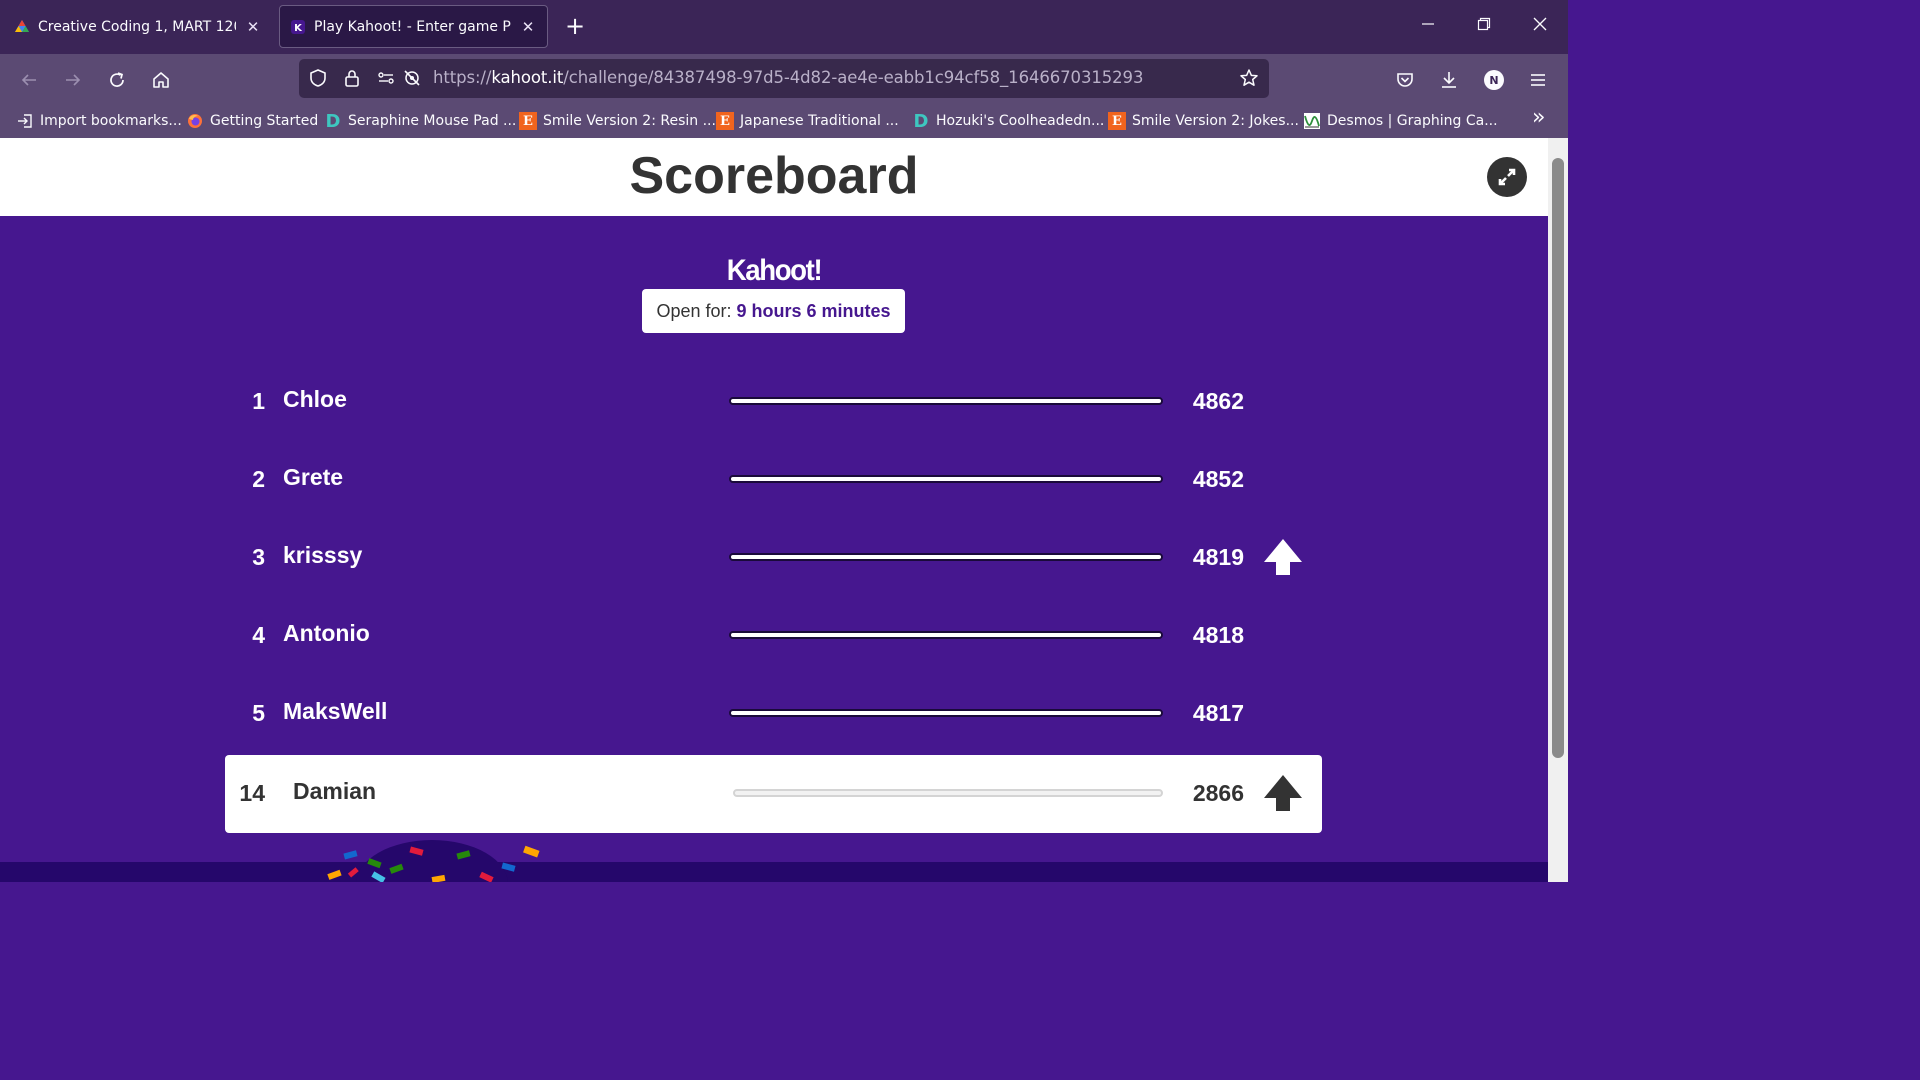 Image resolution: width=1920 pixels, height=1080 pixels. I want to click on tracking-shield-icon, so click(318, 78).